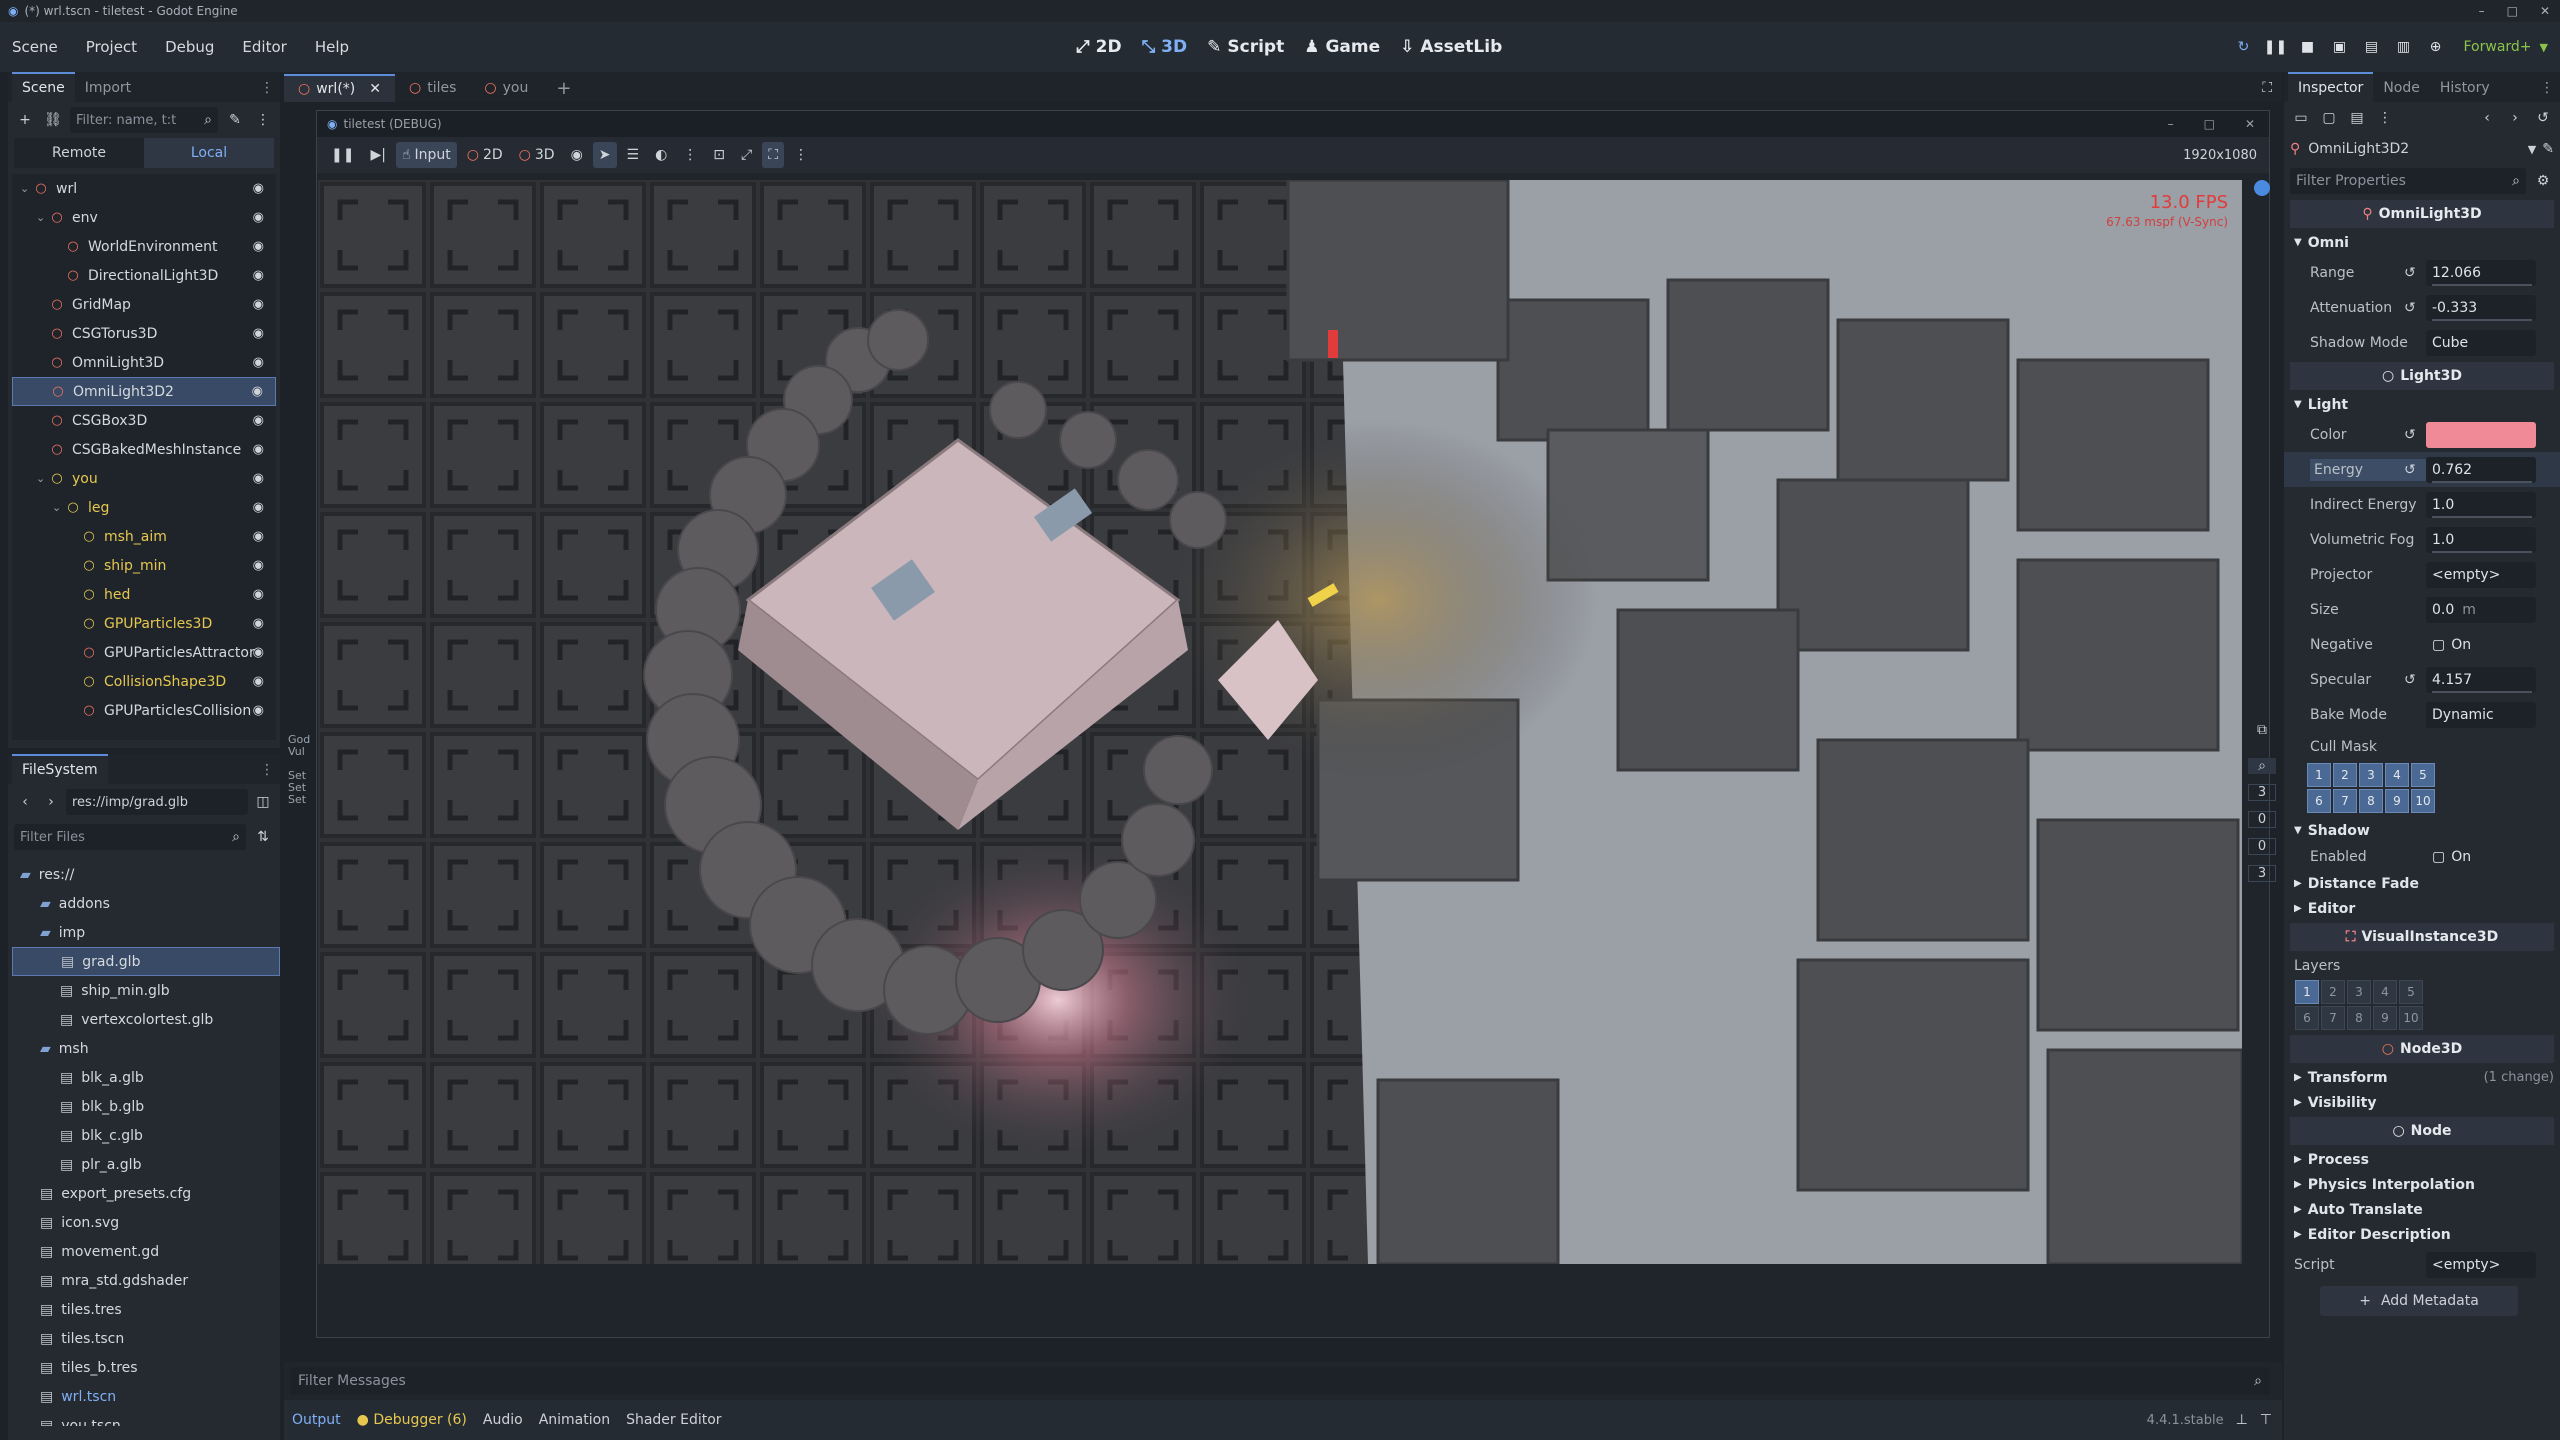 This screenshot has width=2560, height=1440. I want to click on layer-toggle: 5, so click(2423, 775).